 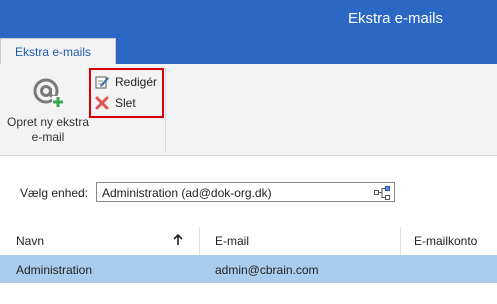 What do you see at coordinates (48, 129) in the screenshot?
I see `new-extra-email-label: Opret ny ekstra e-mail` at bounding box center [48, 129].